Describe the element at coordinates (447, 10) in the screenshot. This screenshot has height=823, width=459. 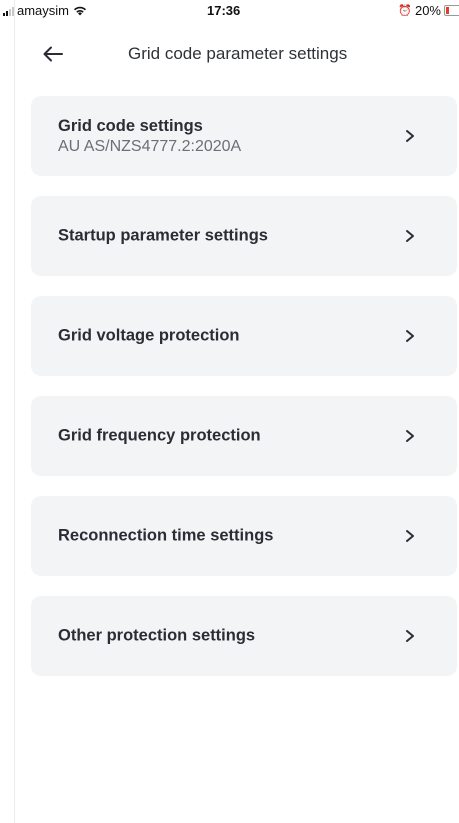
I see `battery-level` at that location.